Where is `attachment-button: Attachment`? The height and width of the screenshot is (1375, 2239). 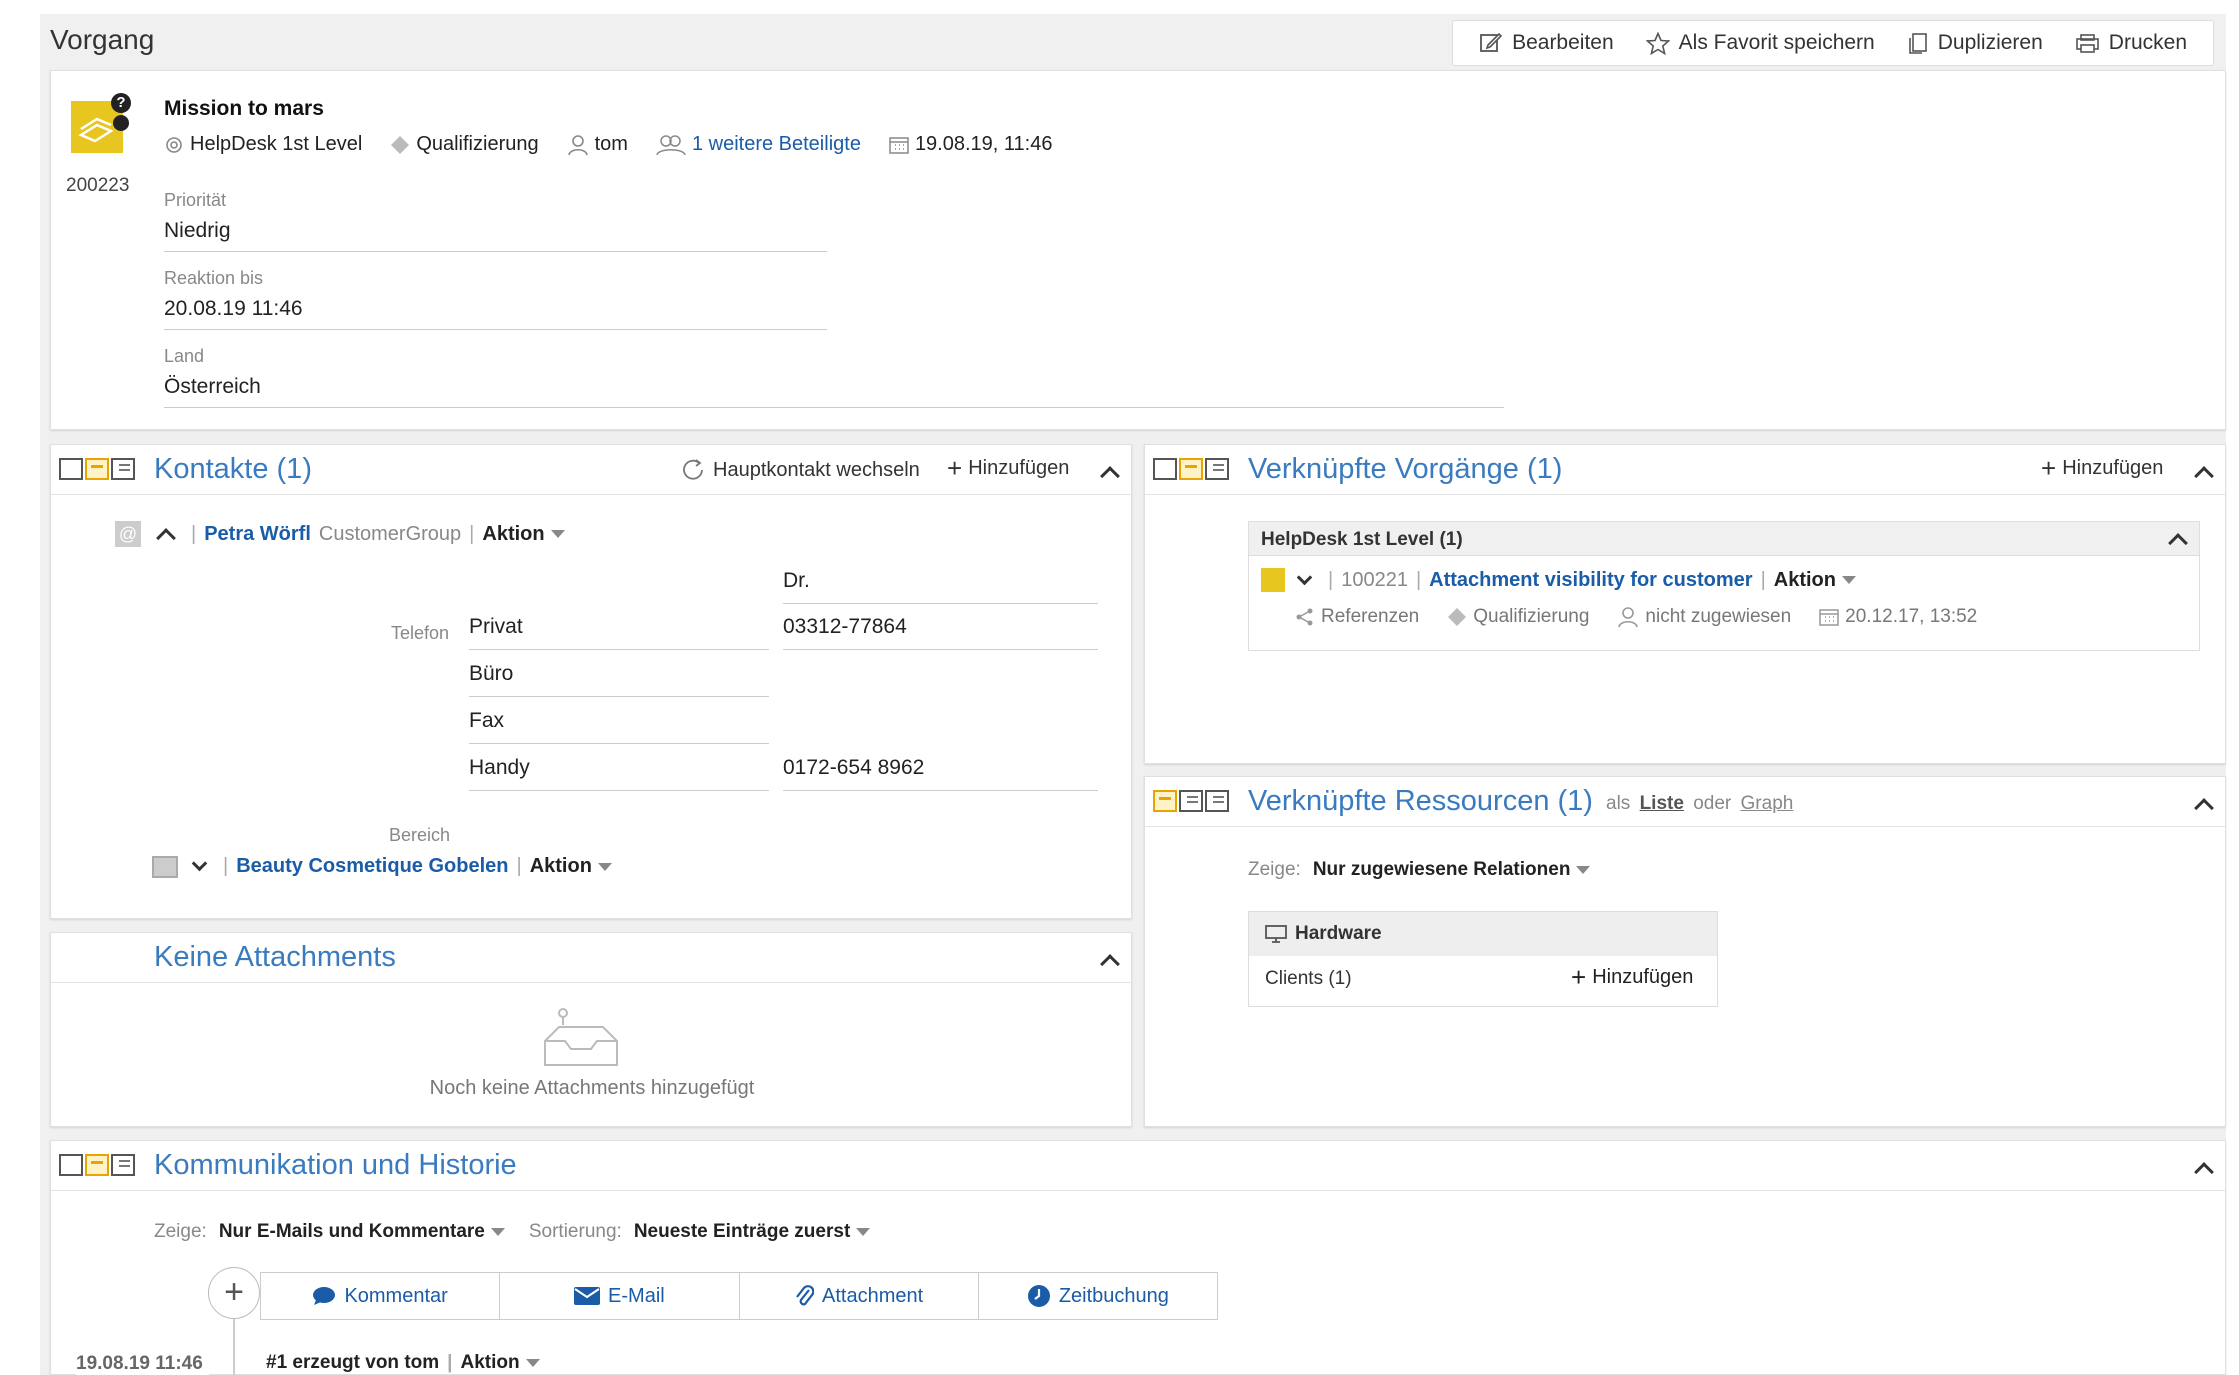 attachment-button: Attachment is located at coordinates (859, 1296).